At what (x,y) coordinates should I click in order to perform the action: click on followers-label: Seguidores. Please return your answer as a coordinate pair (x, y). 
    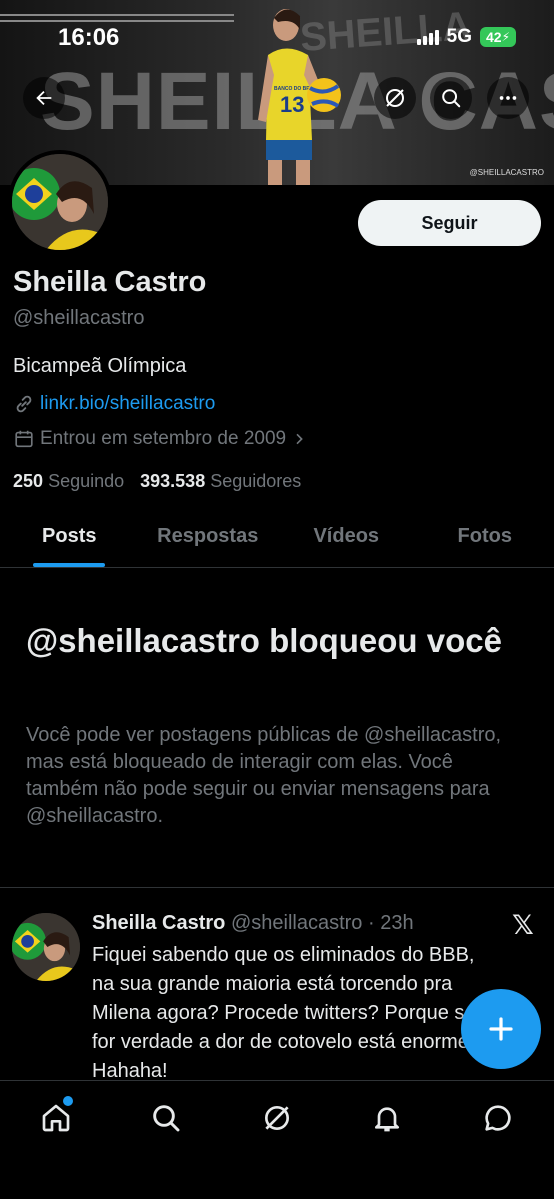
    Looking at the image, I should click on (256, 481).